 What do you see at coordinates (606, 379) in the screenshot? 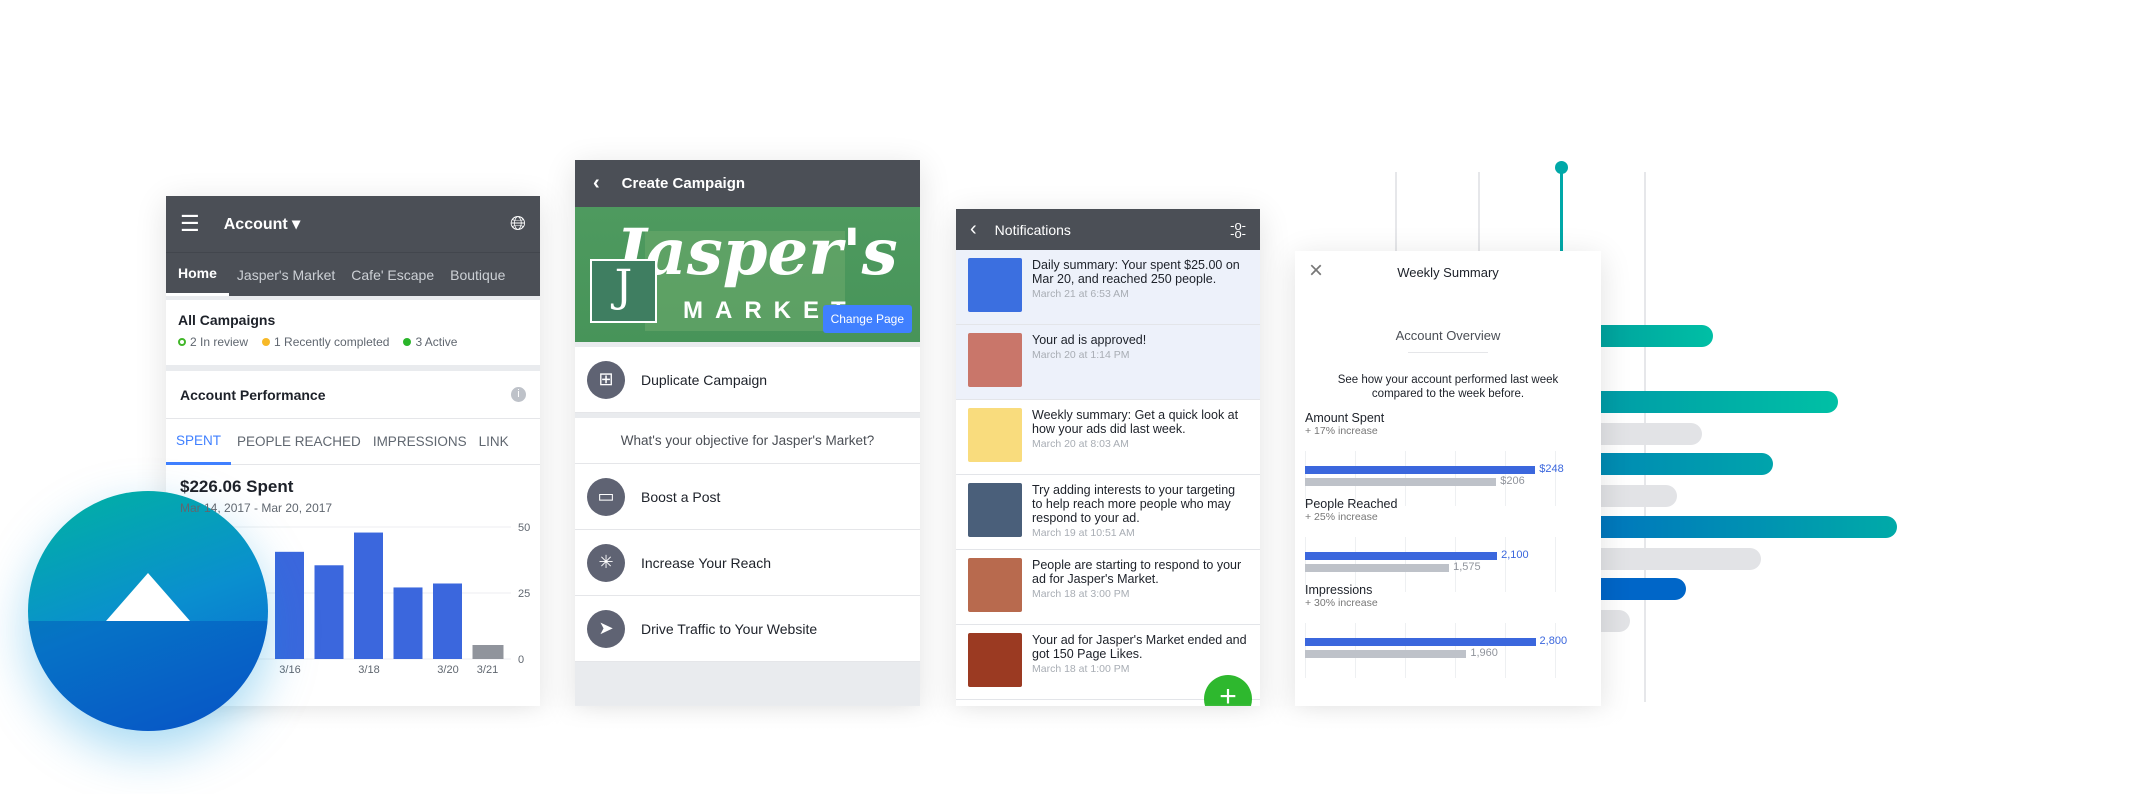
I see `duplicate-icon: ⊞` at bounding box center [606, 379].